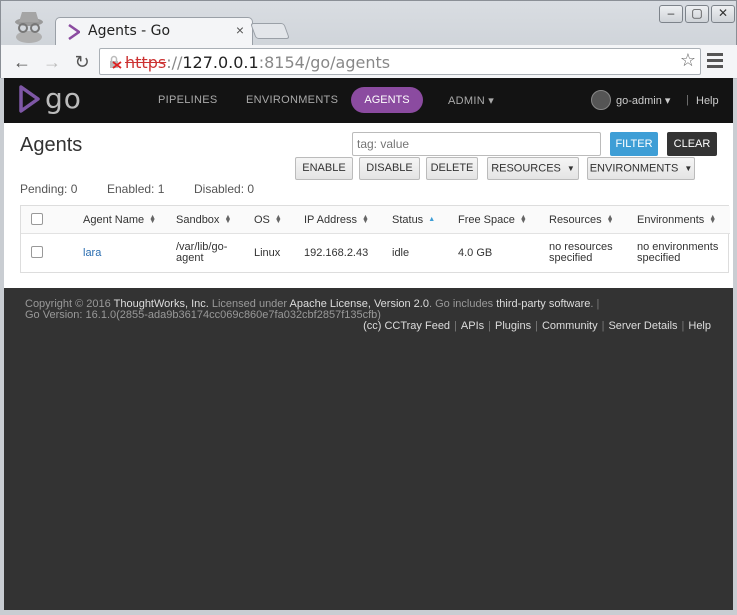  What do you see at coordinates (188, 100) in the screenshot?
I see `nav-pipelines: PIPELINES` at bounding box center [188, 100].